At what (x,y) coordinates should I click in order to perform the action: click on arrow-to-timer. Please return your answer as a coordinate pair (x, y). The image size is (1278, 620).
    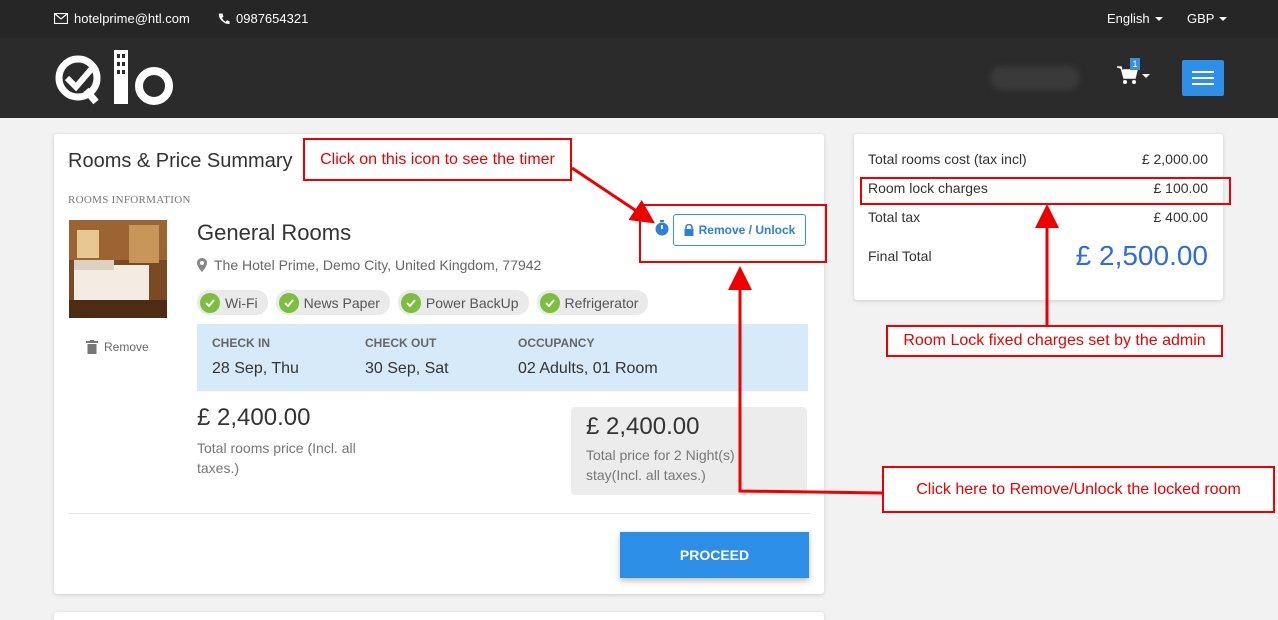
    Looking at the image, I should click on (613, 195).